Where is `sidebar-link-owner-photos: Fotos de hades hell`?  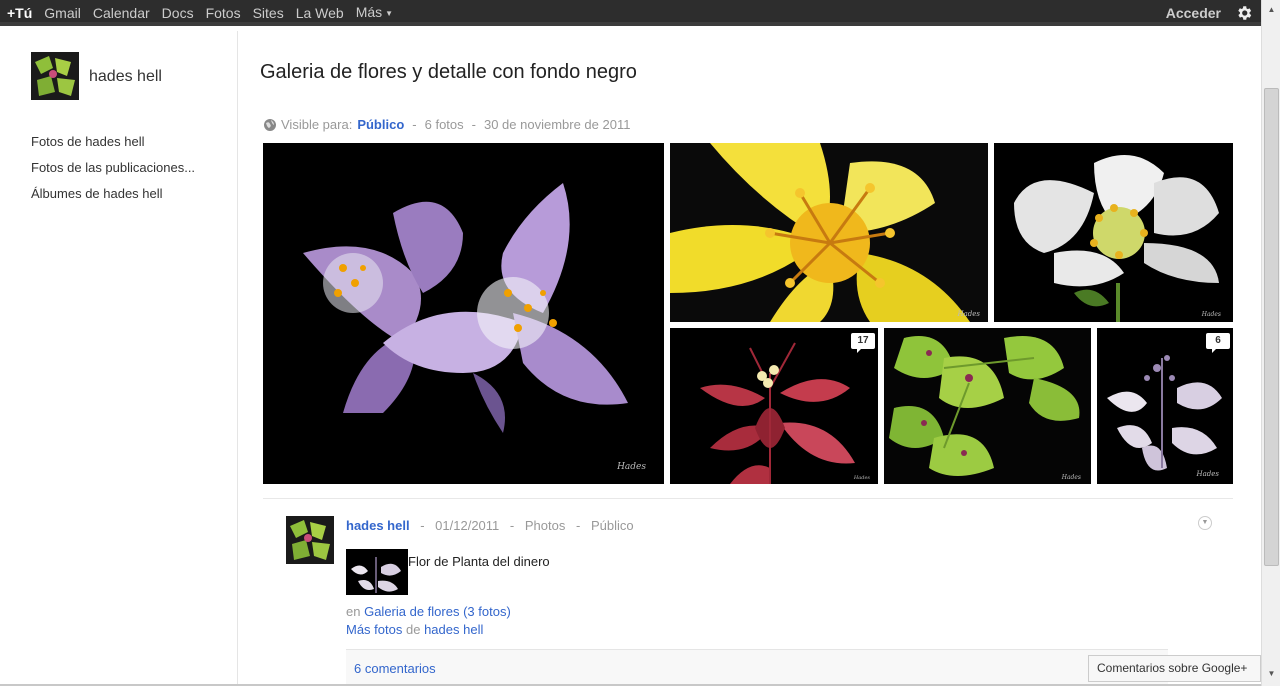
sidebar-link-owner-photos: Fotos de hades hell is located at coordinates (113, 147).